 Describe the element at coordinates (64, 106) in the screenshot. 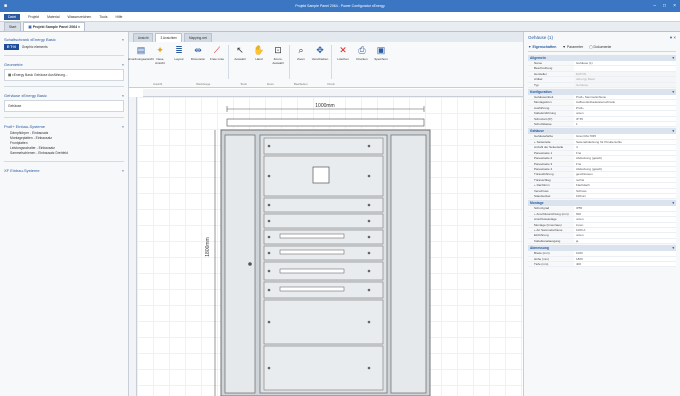

I see `housing-field: Gehäuse` at that location.